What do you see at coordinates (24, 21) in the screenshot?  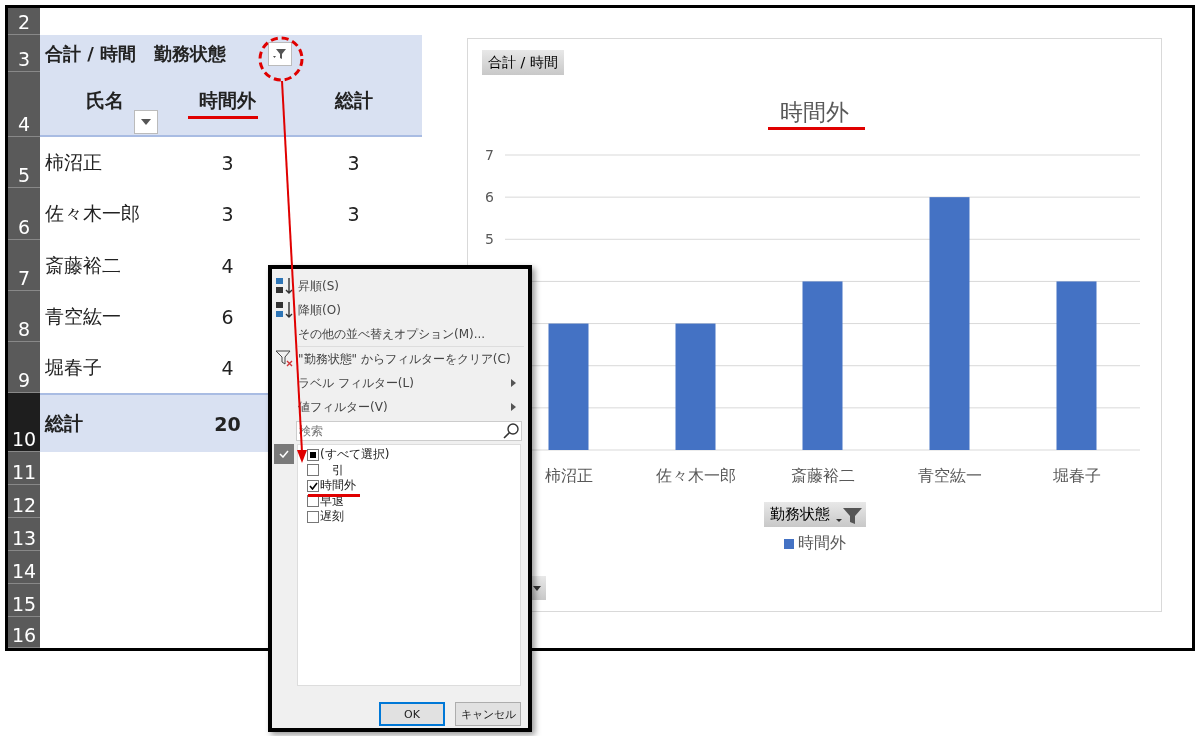 I see `row-header: 2` at bounding box center [24, 21].